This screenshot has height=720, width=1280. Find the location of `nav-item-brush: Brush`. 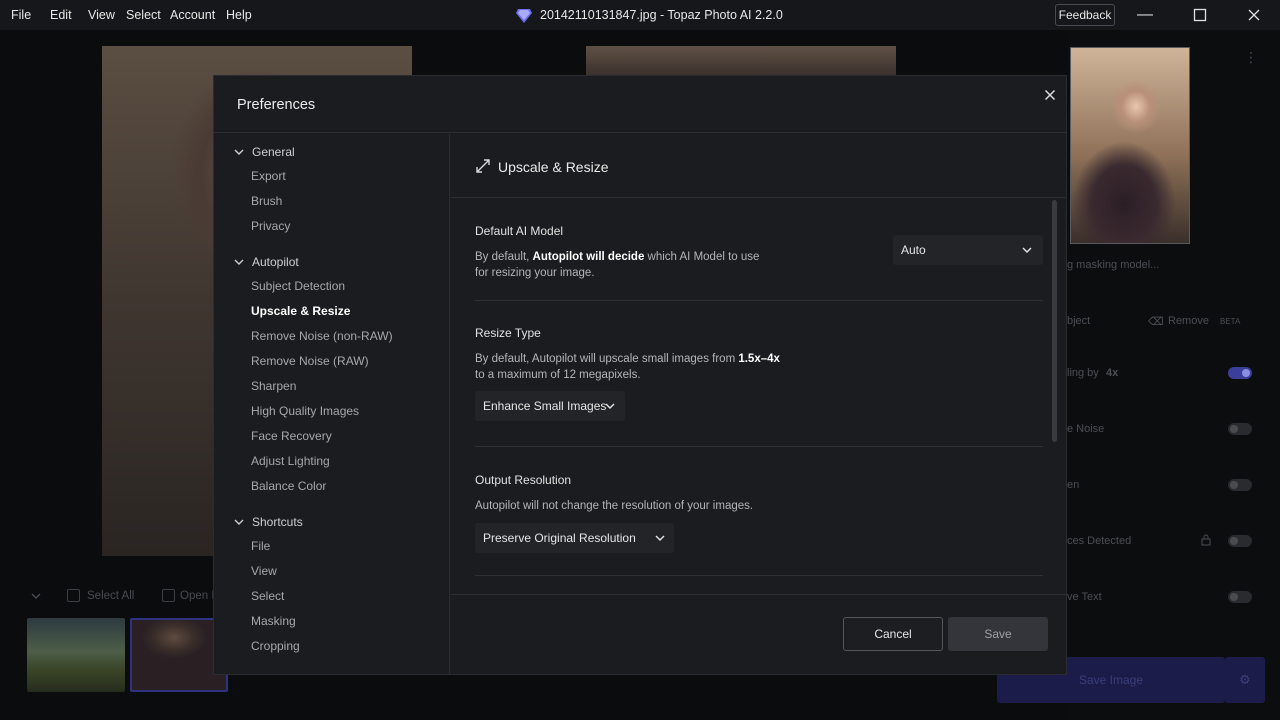

nav-item-brush: Brush is located at coordinates (266, 201).